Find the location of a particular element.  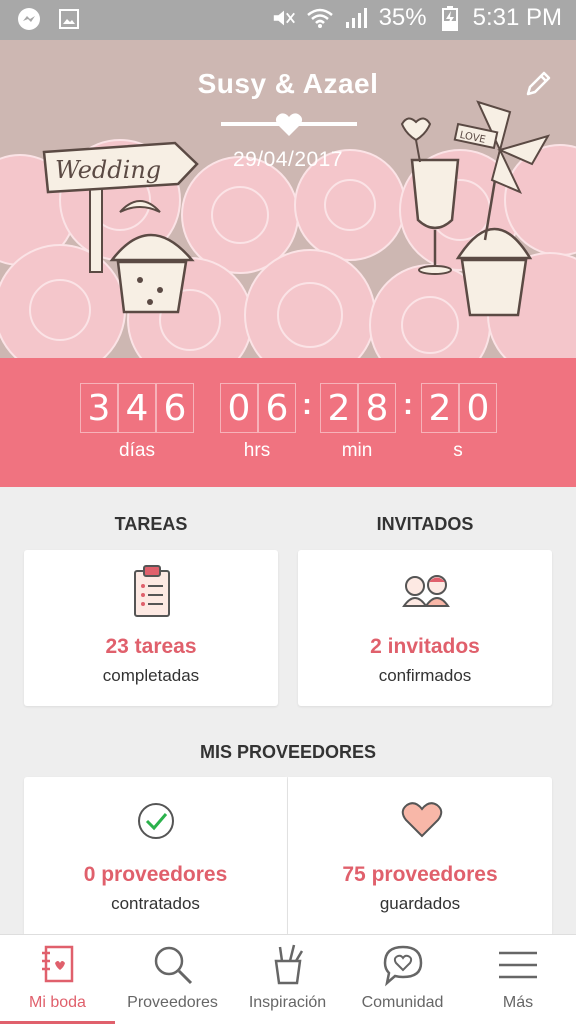

proveedores-title: MIS PROVEEDORES is located at coordinates (288, 752).